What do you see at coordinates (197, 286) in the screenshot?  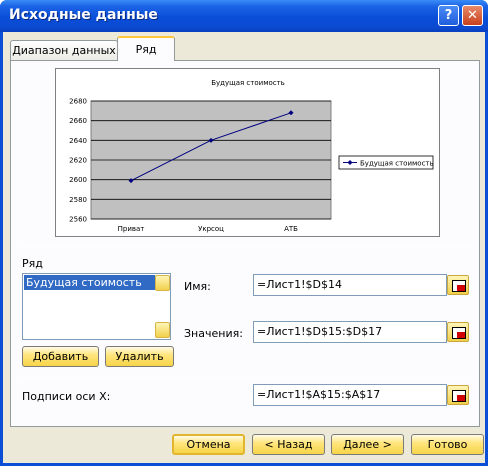 I see `name-label: Имя:` at bounding box center [197, 286].